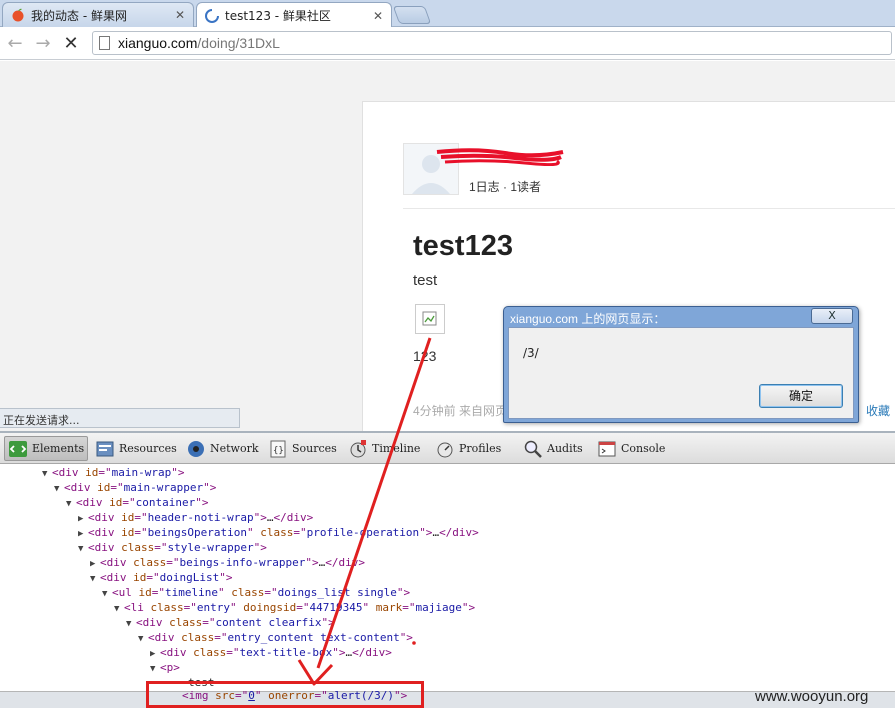 The height and width of the screenshot is (708, 895). I want to click on dom-token: majiage, so click(438, 607).